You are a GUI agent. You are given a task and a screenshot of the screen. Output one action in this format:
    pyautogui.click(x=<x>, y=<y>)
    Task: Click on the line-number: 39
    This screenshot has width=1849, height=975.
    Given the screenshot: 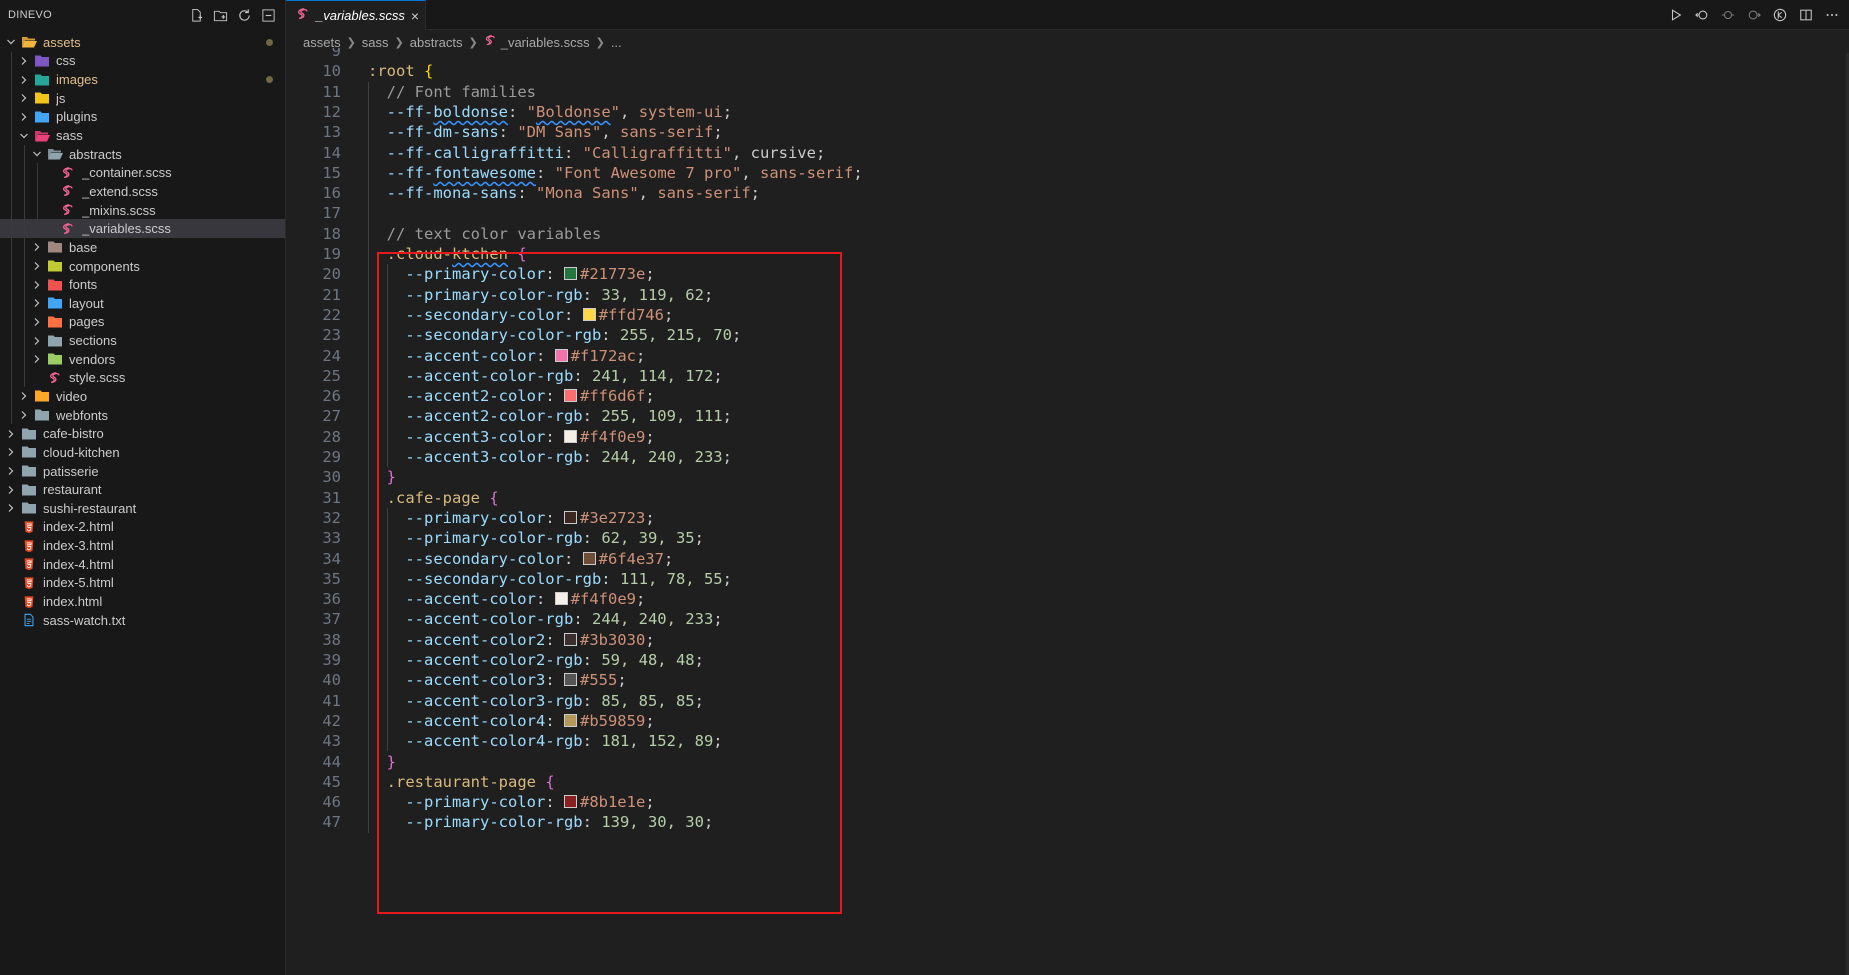 What is the action you would take?
    pyautogui.click(x=331, y=660)
    